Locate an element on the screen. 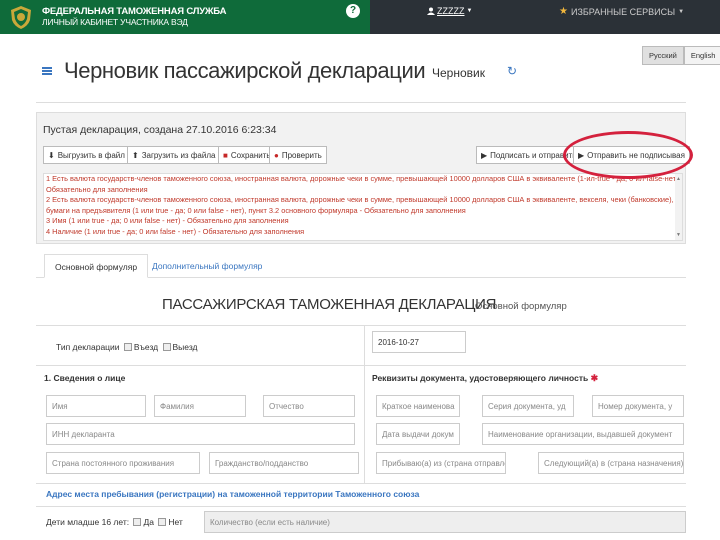 Image resolution: width=720 pixels, height=540 pixels. form-subtitle: Основной формуляр is located at coordinates (521, 306).